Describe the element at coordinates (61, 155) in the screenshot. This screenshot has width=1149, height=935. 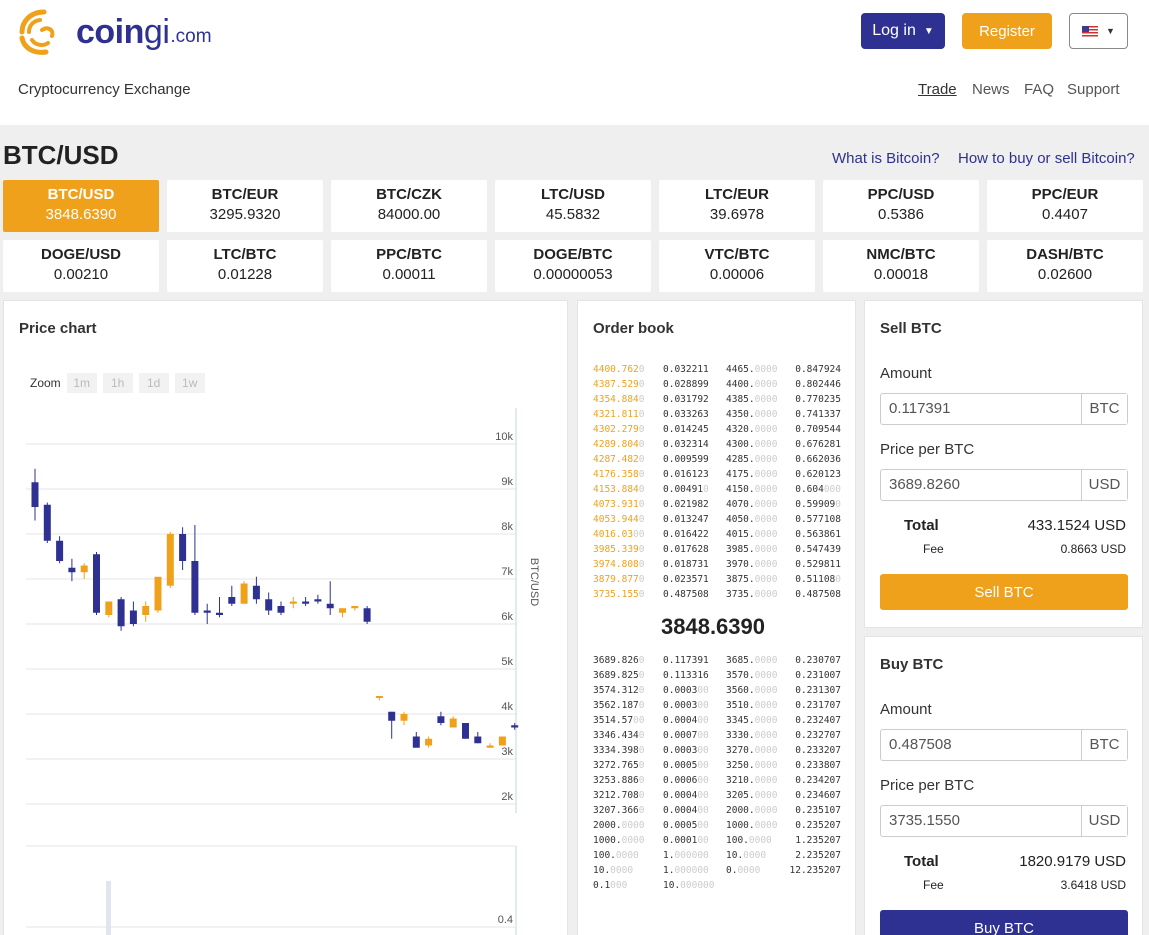
I see `page-title: BTC/USD` at that location.